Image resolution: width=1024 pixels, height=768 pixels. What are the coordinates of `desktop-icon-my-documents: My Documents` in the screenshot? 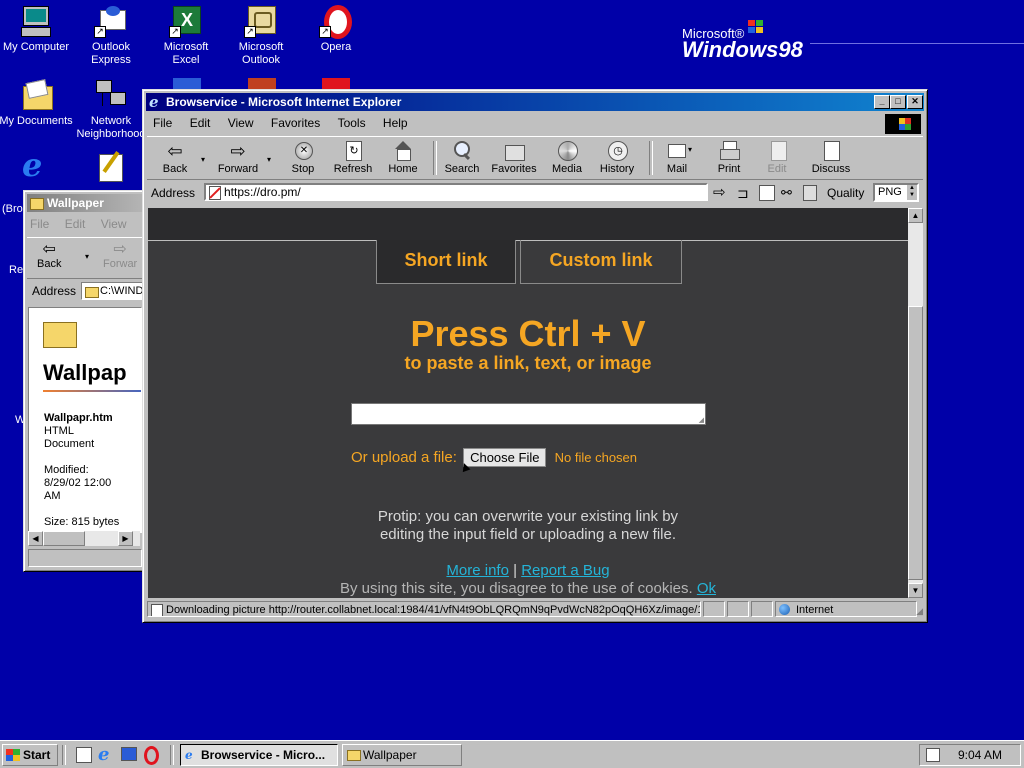 It's located at (37, 103).